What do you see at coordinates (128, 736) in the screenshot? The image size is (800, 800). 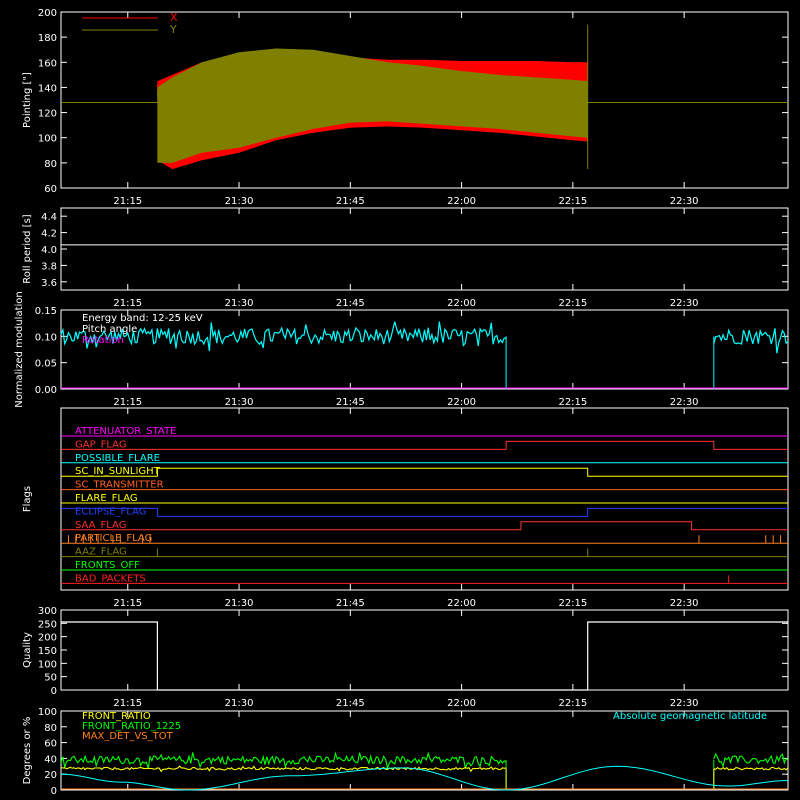 I see `ratio-legend-2: MAX_DET_VS_TOT` at bounding box center [128, 736].